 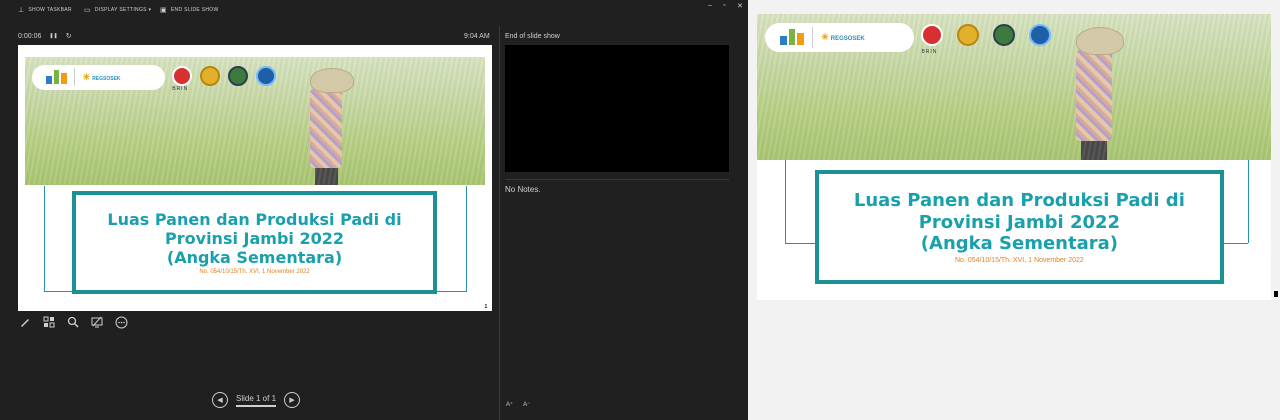 What do you see at coordinates (49, 322) in the screenshot?
I see `see-all-slides-icon` at bounding box center [49, 322].